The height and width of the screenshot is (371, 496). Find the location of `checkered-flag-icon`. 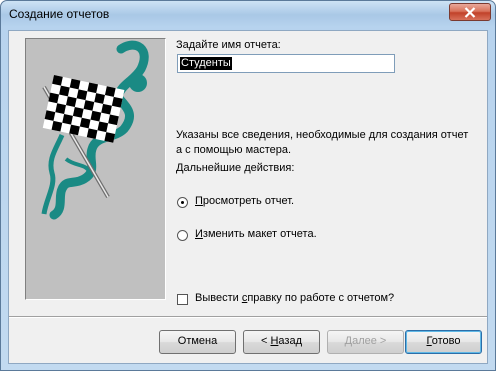

checkered-flag-icon is located at coordinates (95, 130).